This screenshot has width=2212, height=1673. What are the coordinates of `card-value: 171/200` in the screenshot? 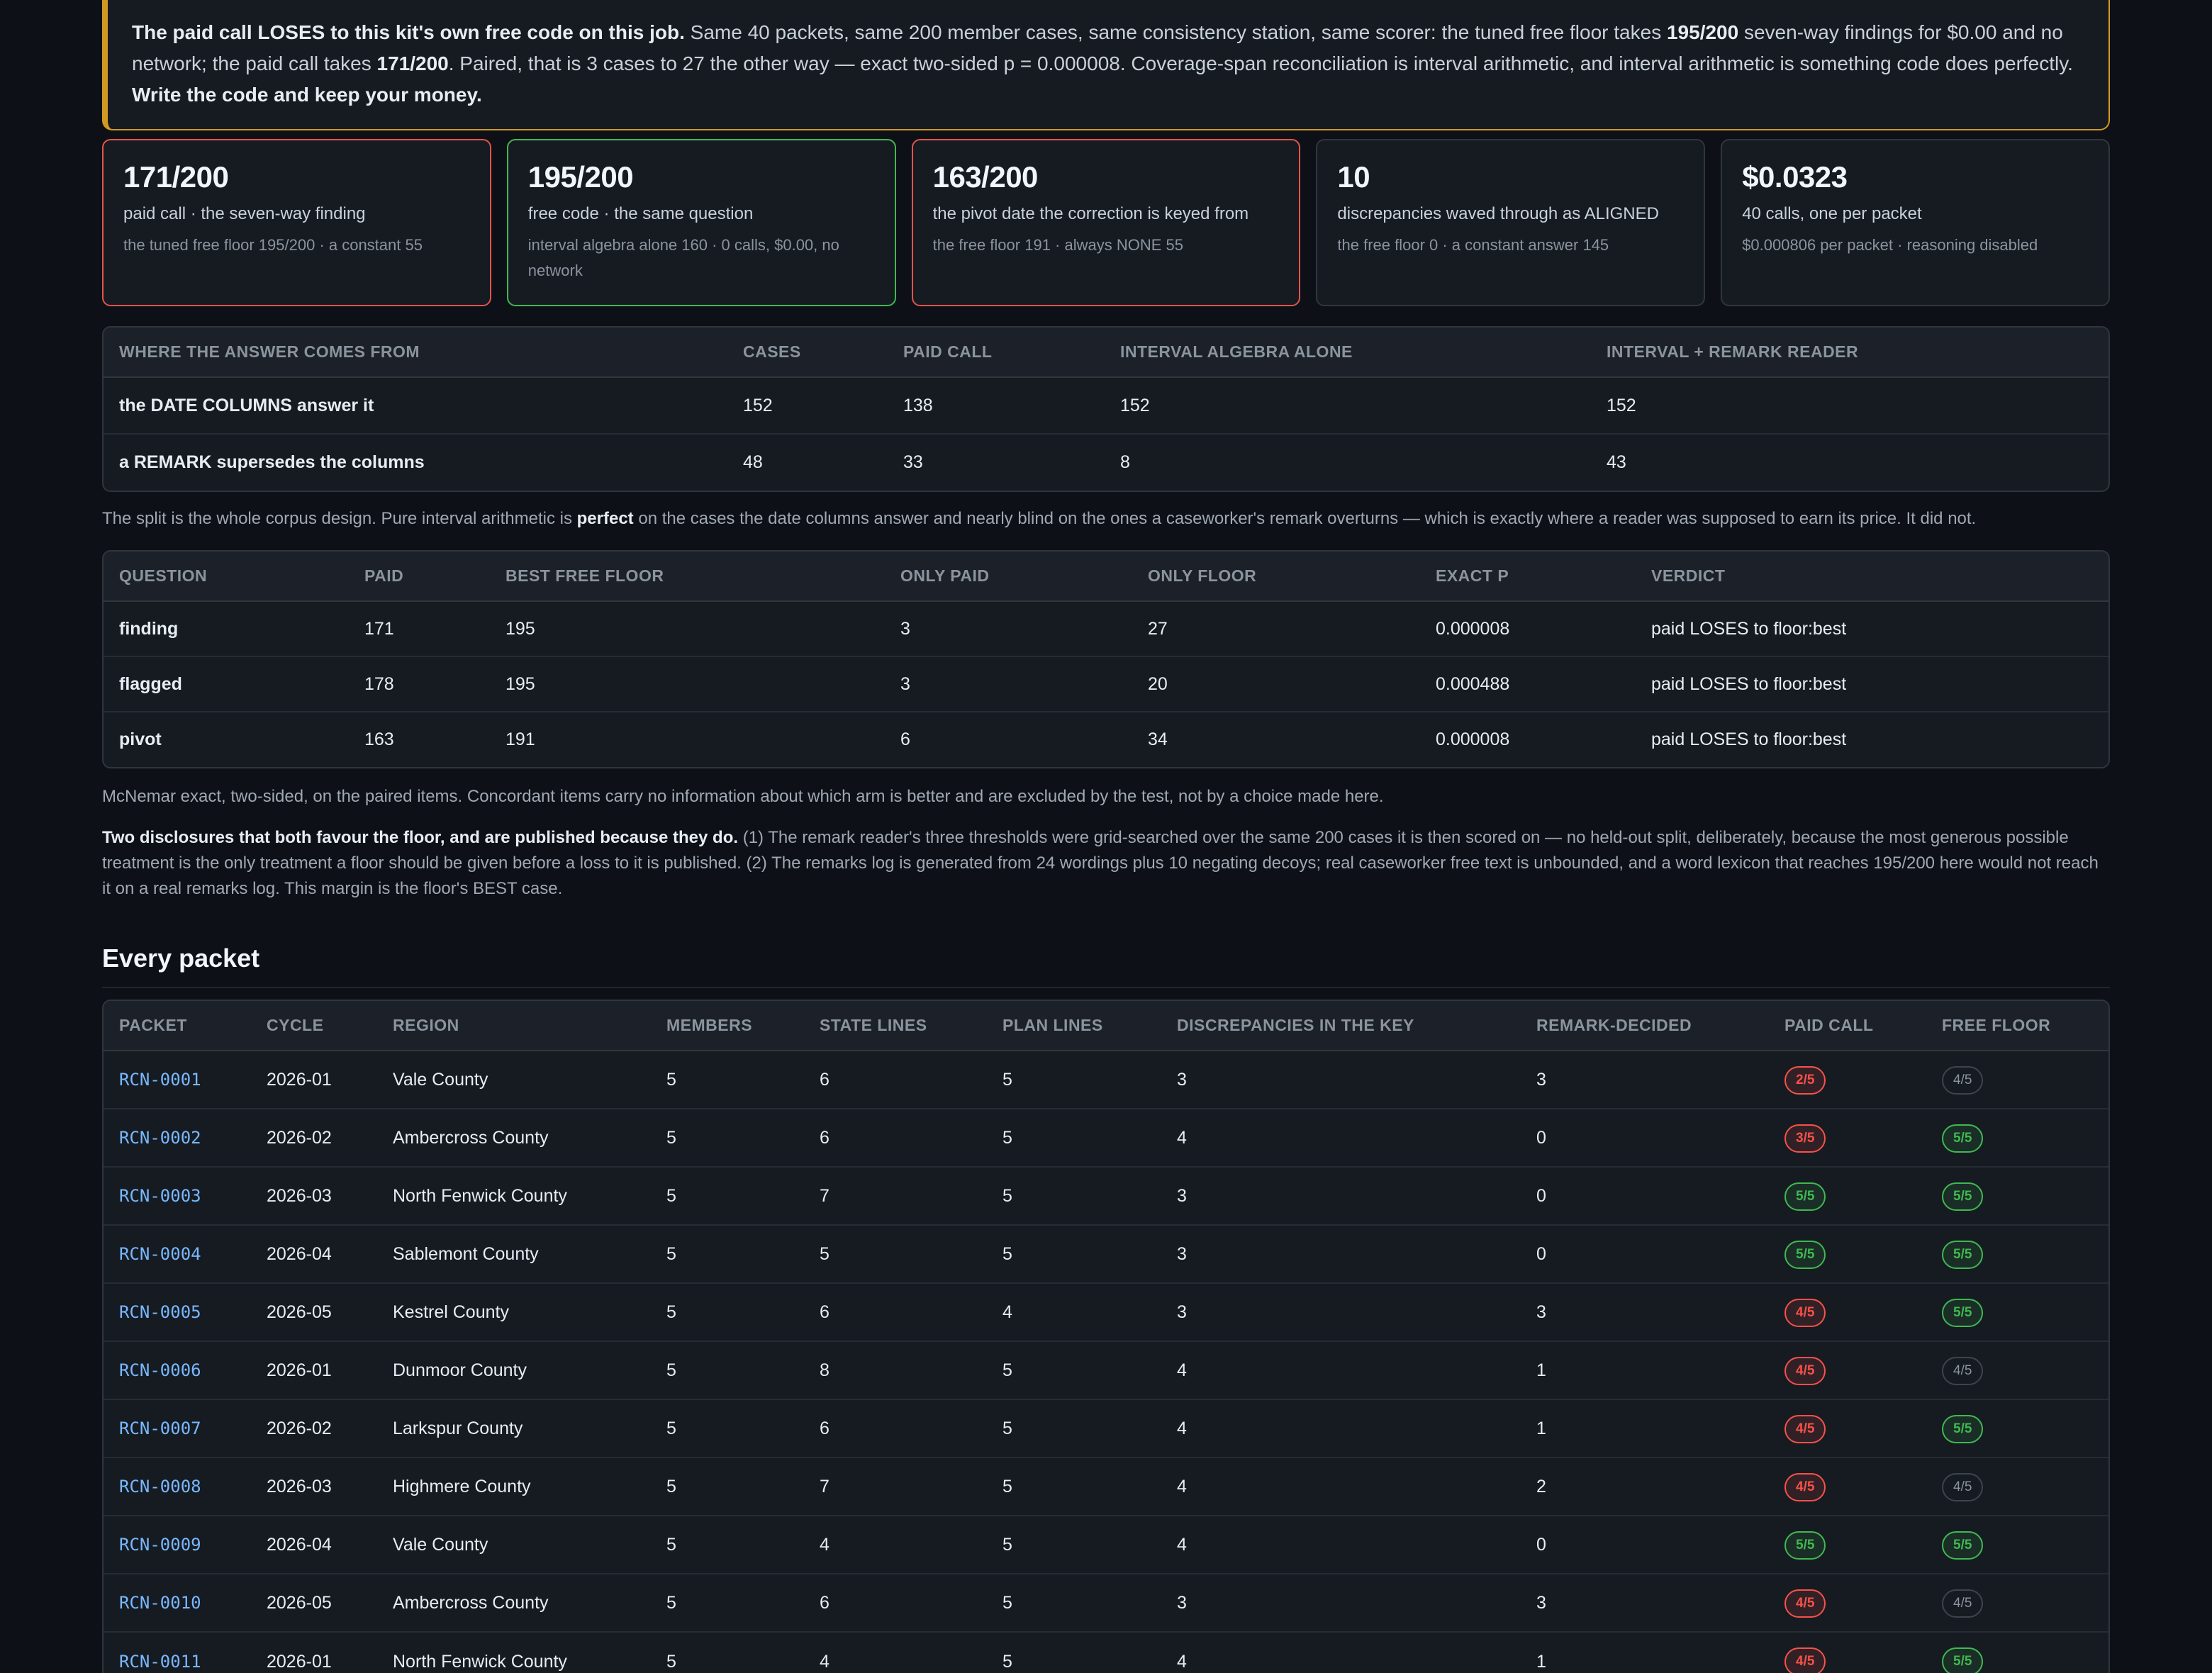 It's located at (176, 177).